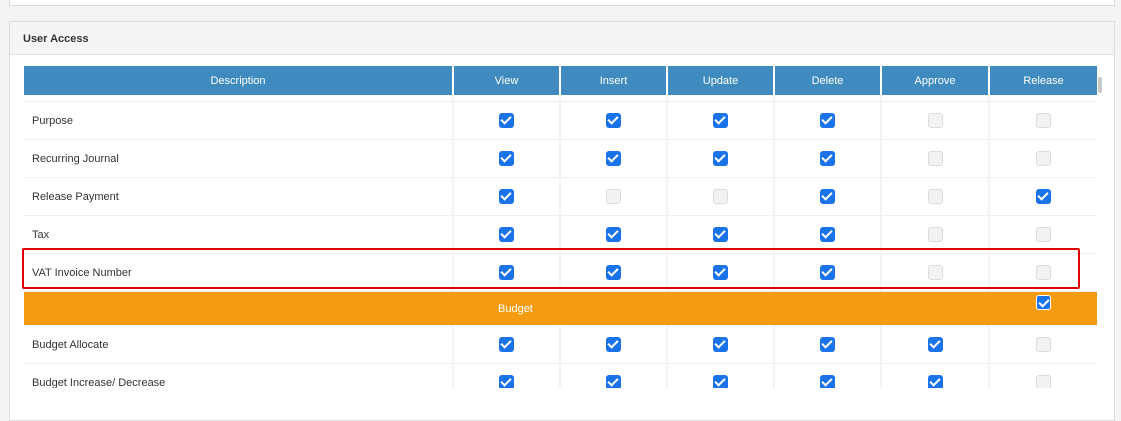 The image size is (1121, 421). I want to click on column-header-update: Update, so click(721, 80).